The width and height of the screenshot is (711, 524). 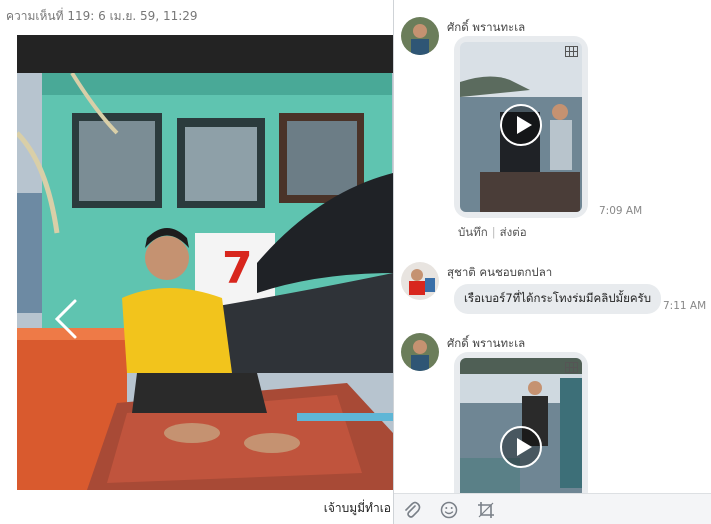 I want to click on sender-name: สุชาติ คนชอบตกปลา, so click(x=500, y=272).